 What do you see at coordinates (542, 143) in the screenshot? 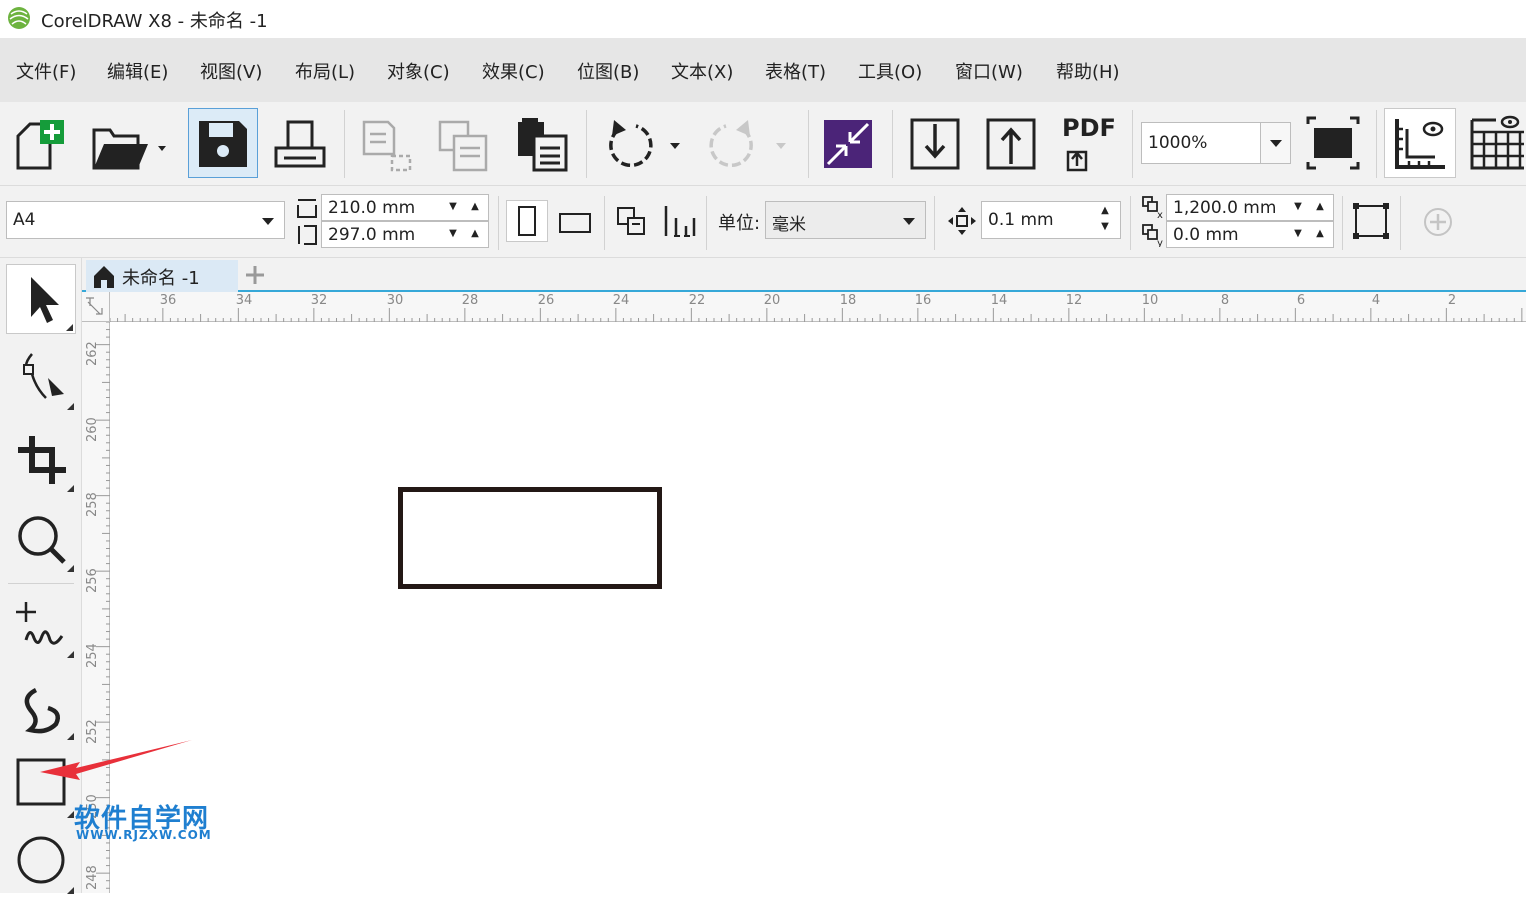
I see `paste-icon` at bounding box center [542, 143].